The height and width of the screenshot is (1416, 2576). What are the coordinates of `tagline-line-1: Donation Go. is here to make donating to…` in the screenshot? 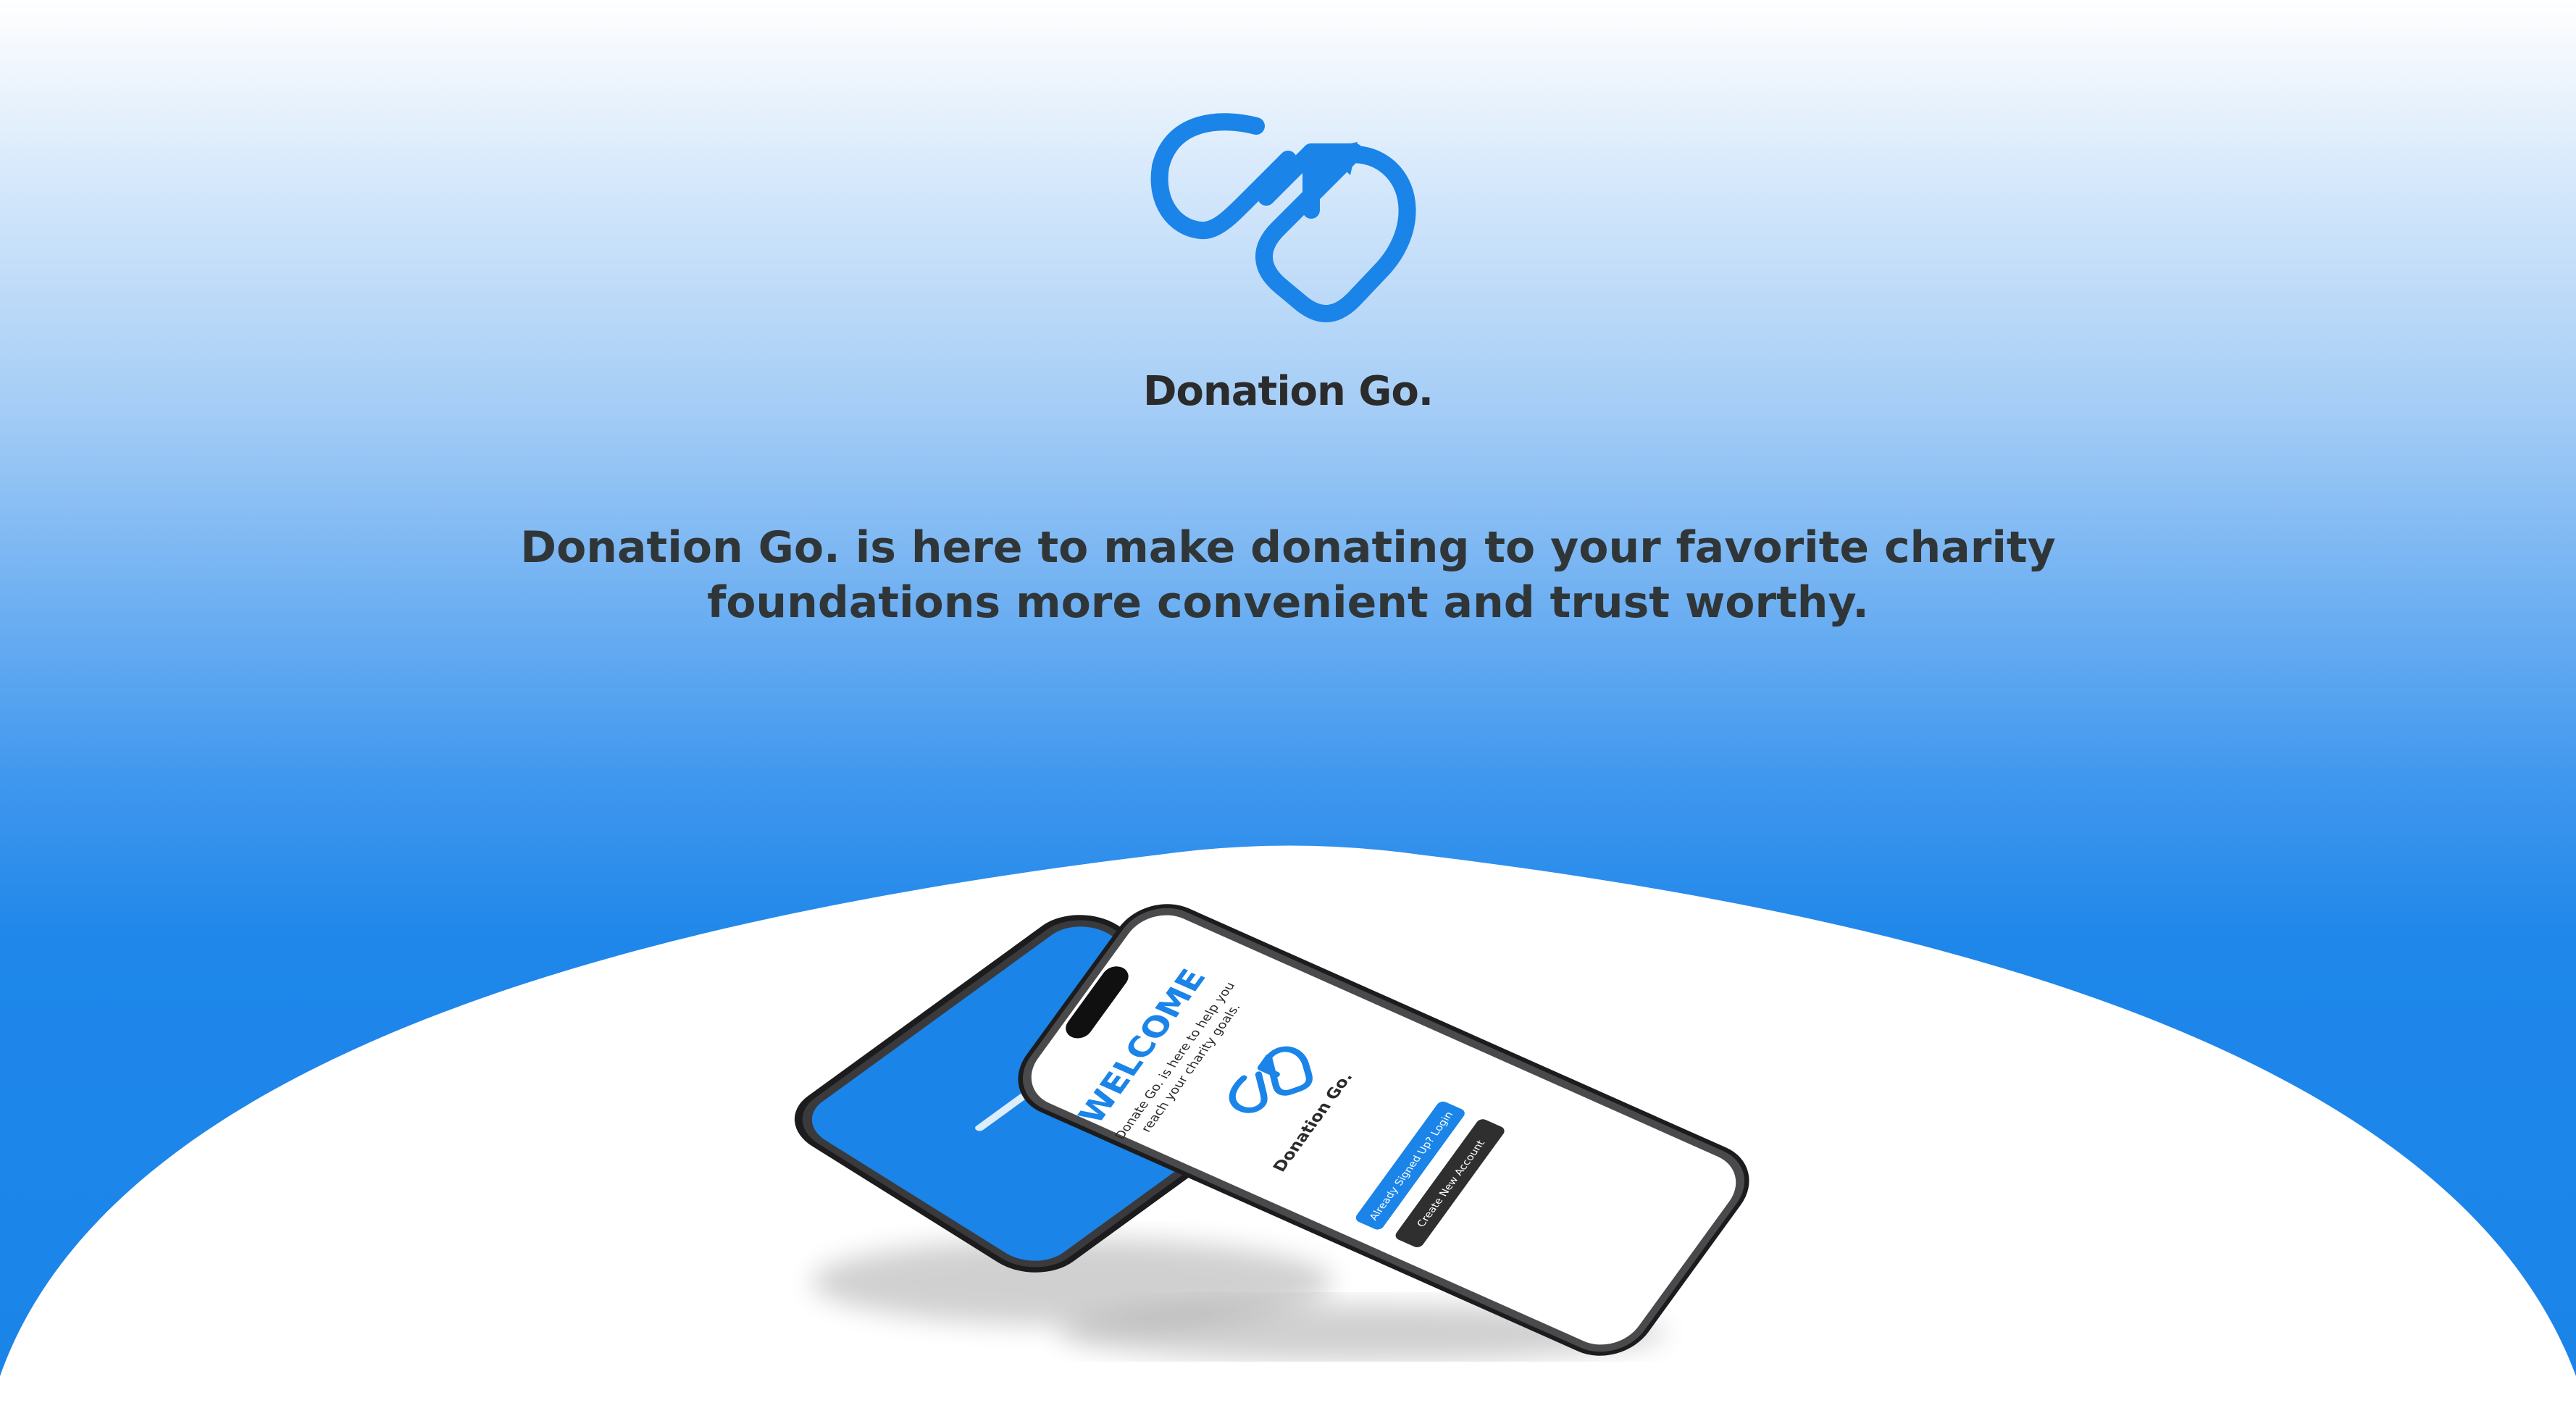 It's located at (1288, 547).